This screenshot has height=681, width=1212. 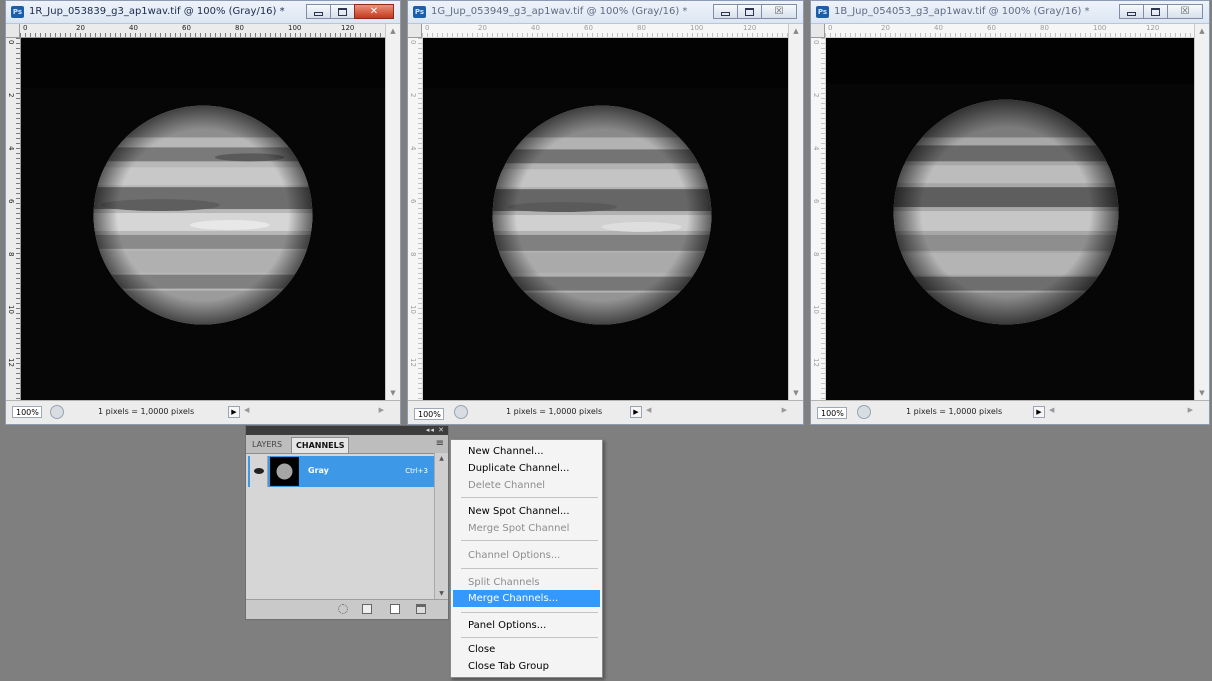 I want to click on save-selection-icon, so click(x=367, y=609).